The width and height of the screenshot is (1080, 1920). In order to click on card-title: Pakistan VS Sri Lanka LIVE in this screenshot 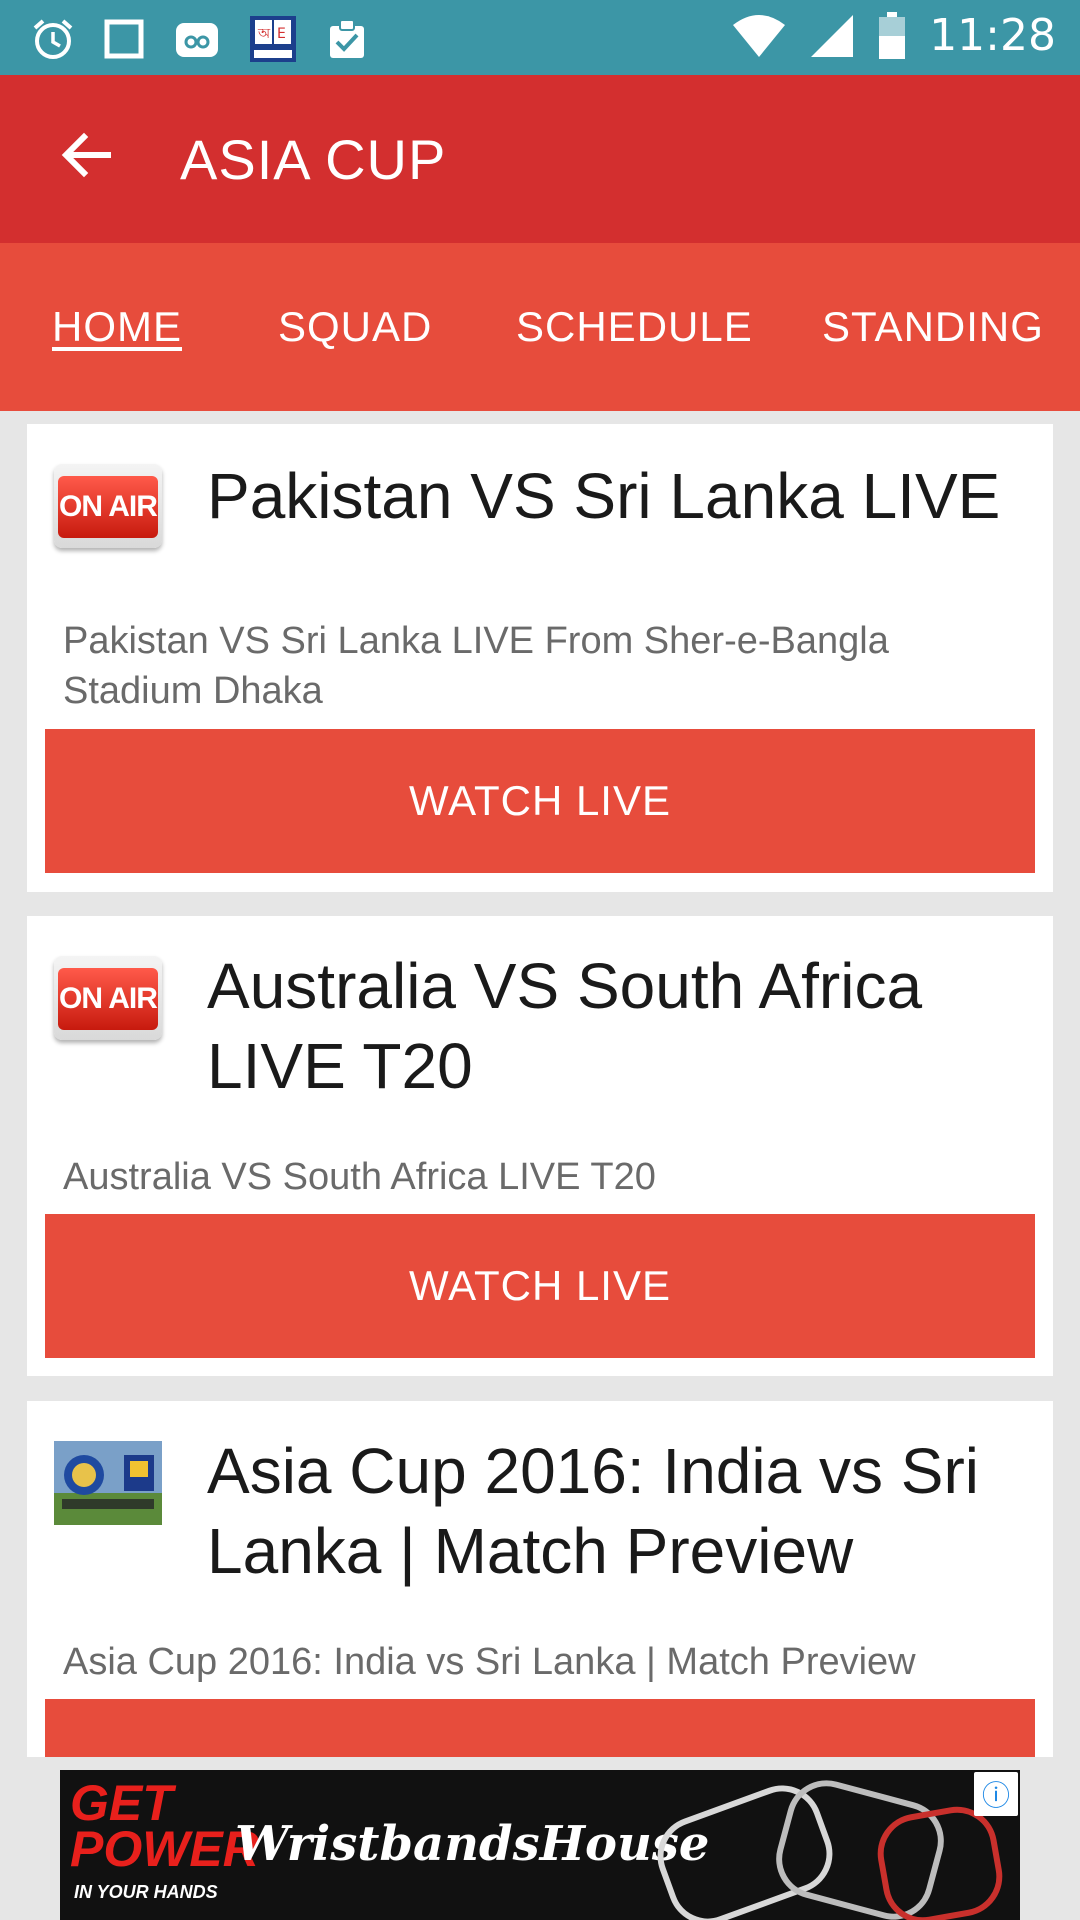, I will do `click(604, 496)`.